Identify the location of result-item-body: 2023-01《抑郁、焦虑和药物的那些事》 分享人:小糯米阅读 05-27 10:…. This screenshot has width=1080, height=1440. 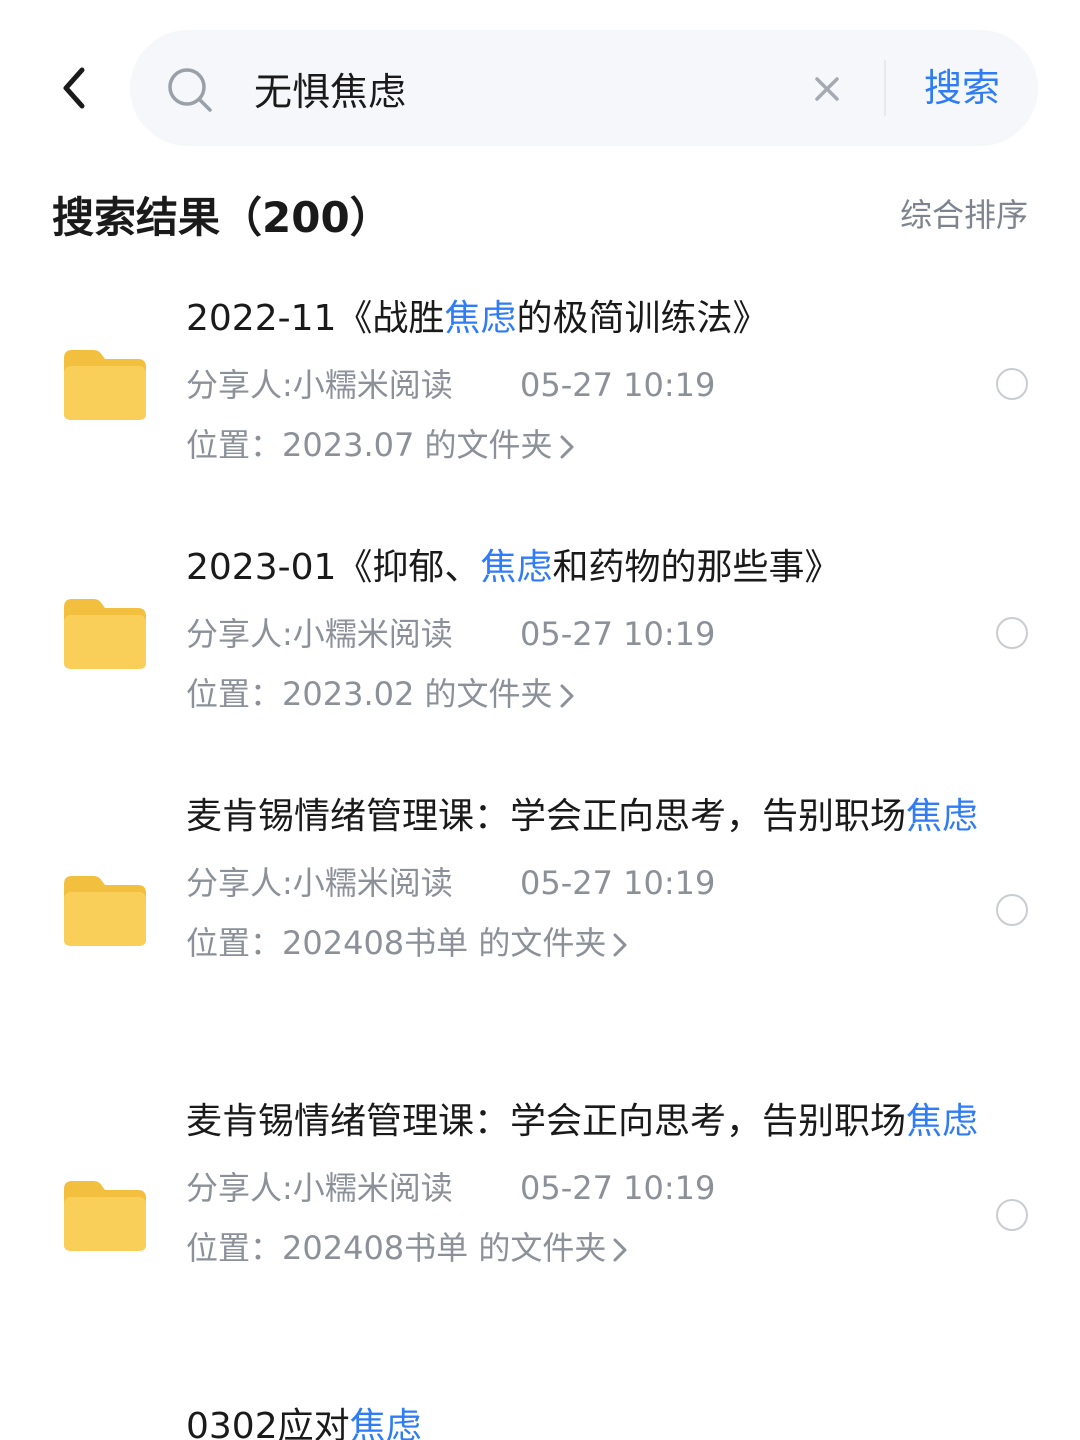
(586, 629).